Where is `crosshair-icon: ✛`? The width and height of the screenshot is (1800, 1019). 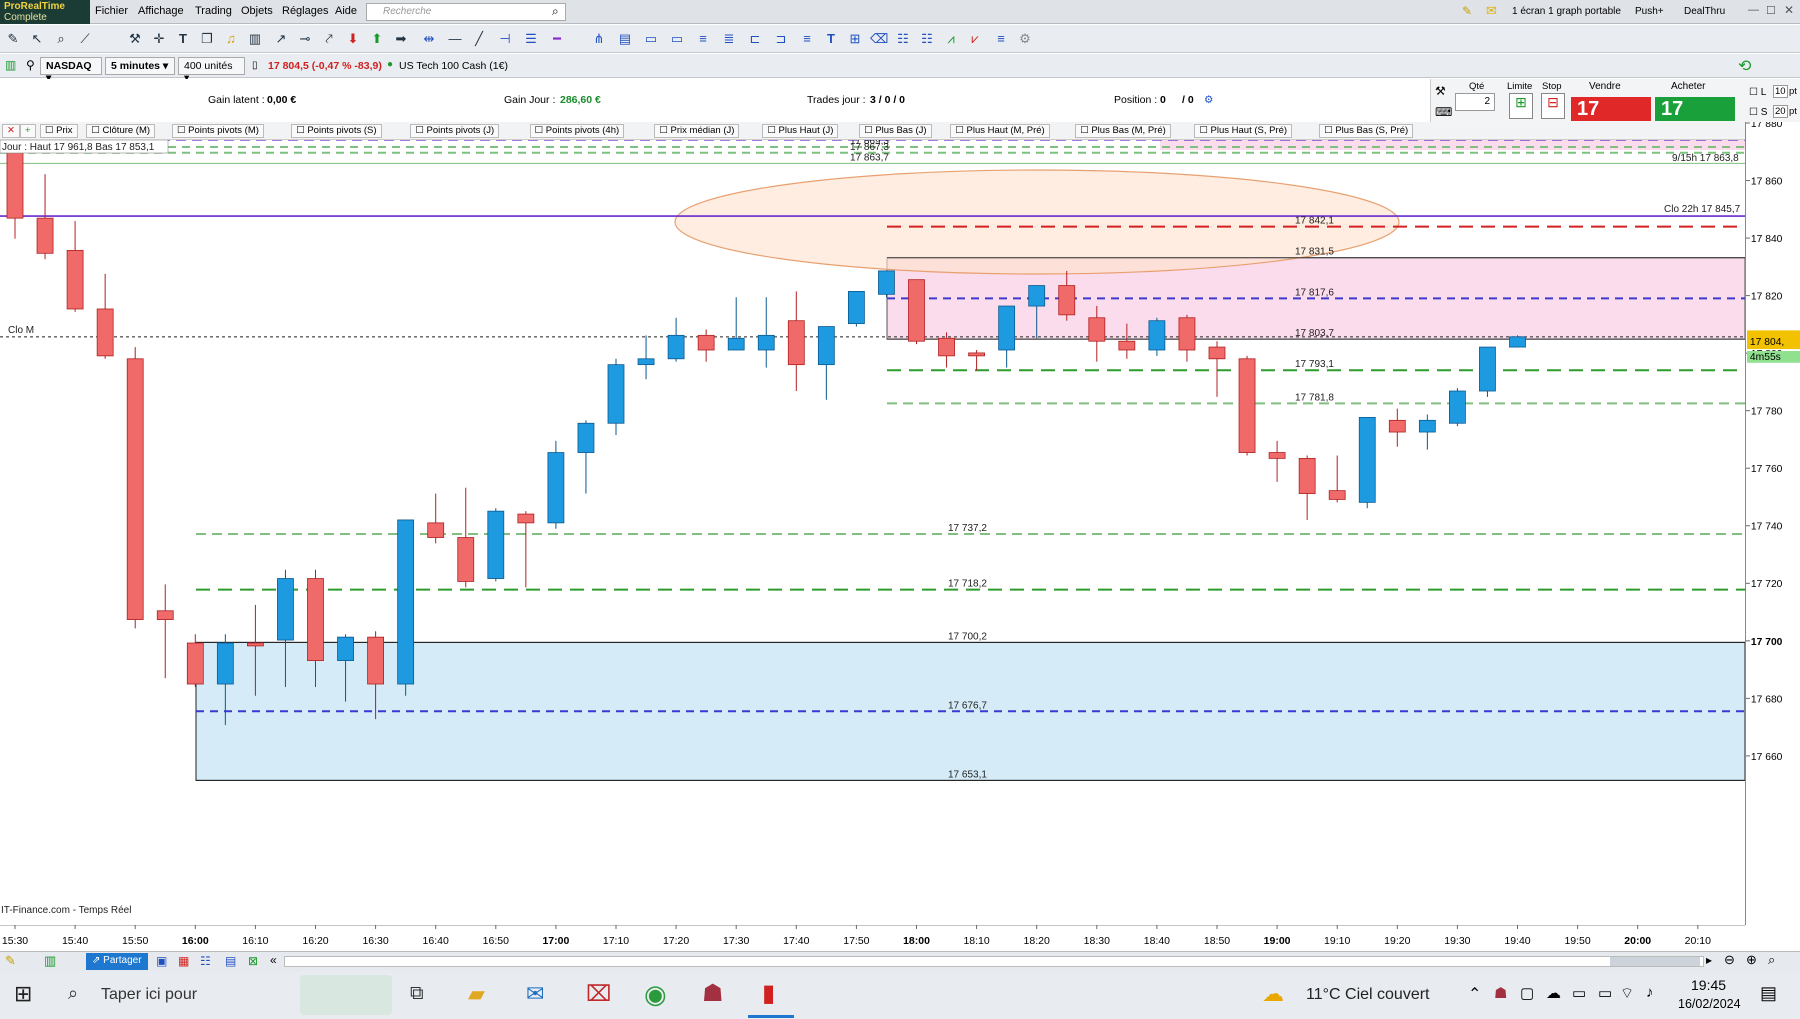 crosshair-icon: ✛ is located at coordinates (159, 39).